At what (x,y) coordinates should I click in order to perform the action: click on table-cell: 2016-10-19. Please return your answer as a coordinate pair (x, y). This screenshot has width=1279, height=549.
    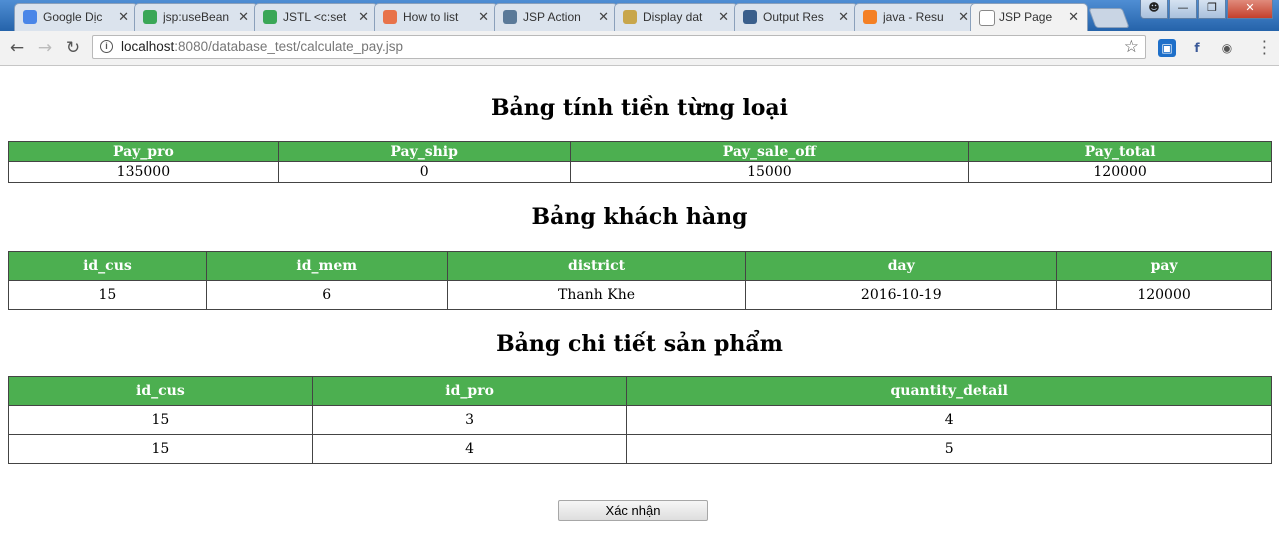
    Looking at the image, I should click on (901, 295).